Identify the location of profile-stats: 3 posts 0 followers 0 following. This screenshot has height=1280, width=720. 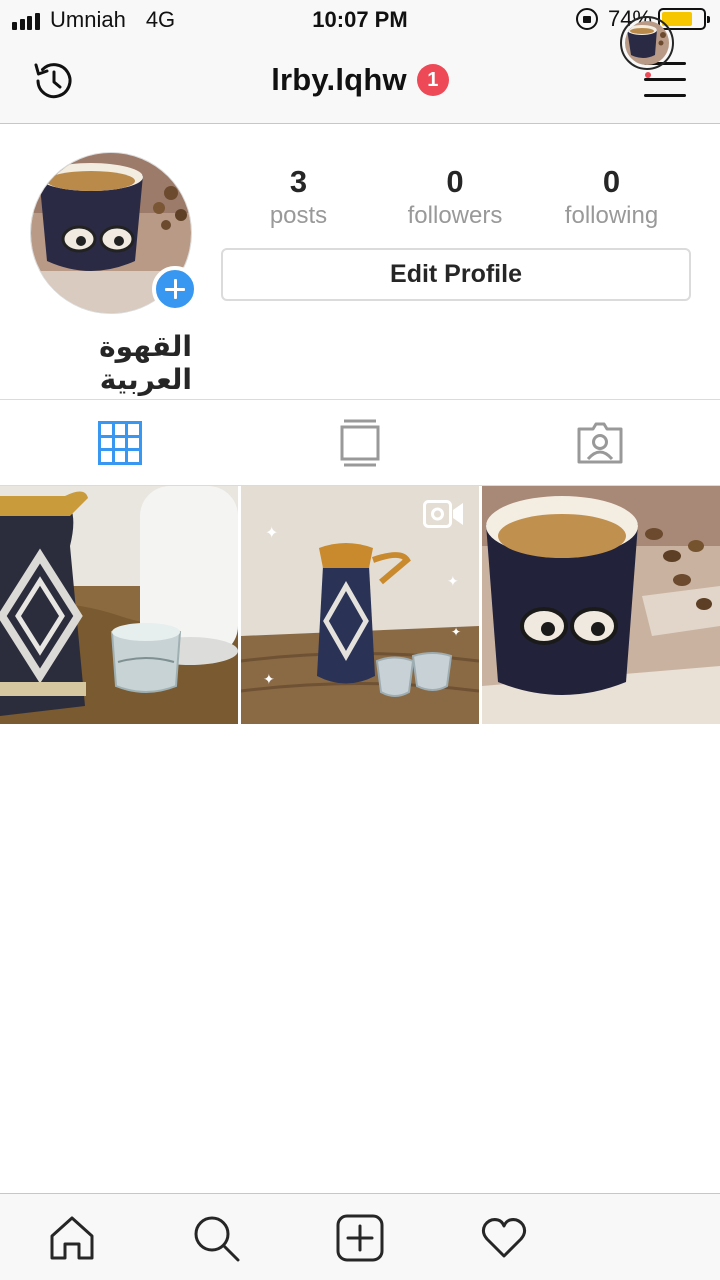
(455, 198).